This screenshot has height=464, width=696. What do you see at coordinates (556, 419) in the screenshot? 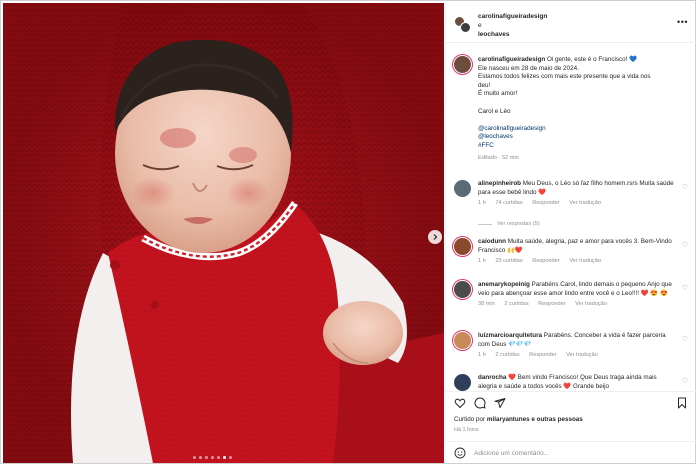
I see `others-link: e outras pessoas` at bounding box center [556, 419].